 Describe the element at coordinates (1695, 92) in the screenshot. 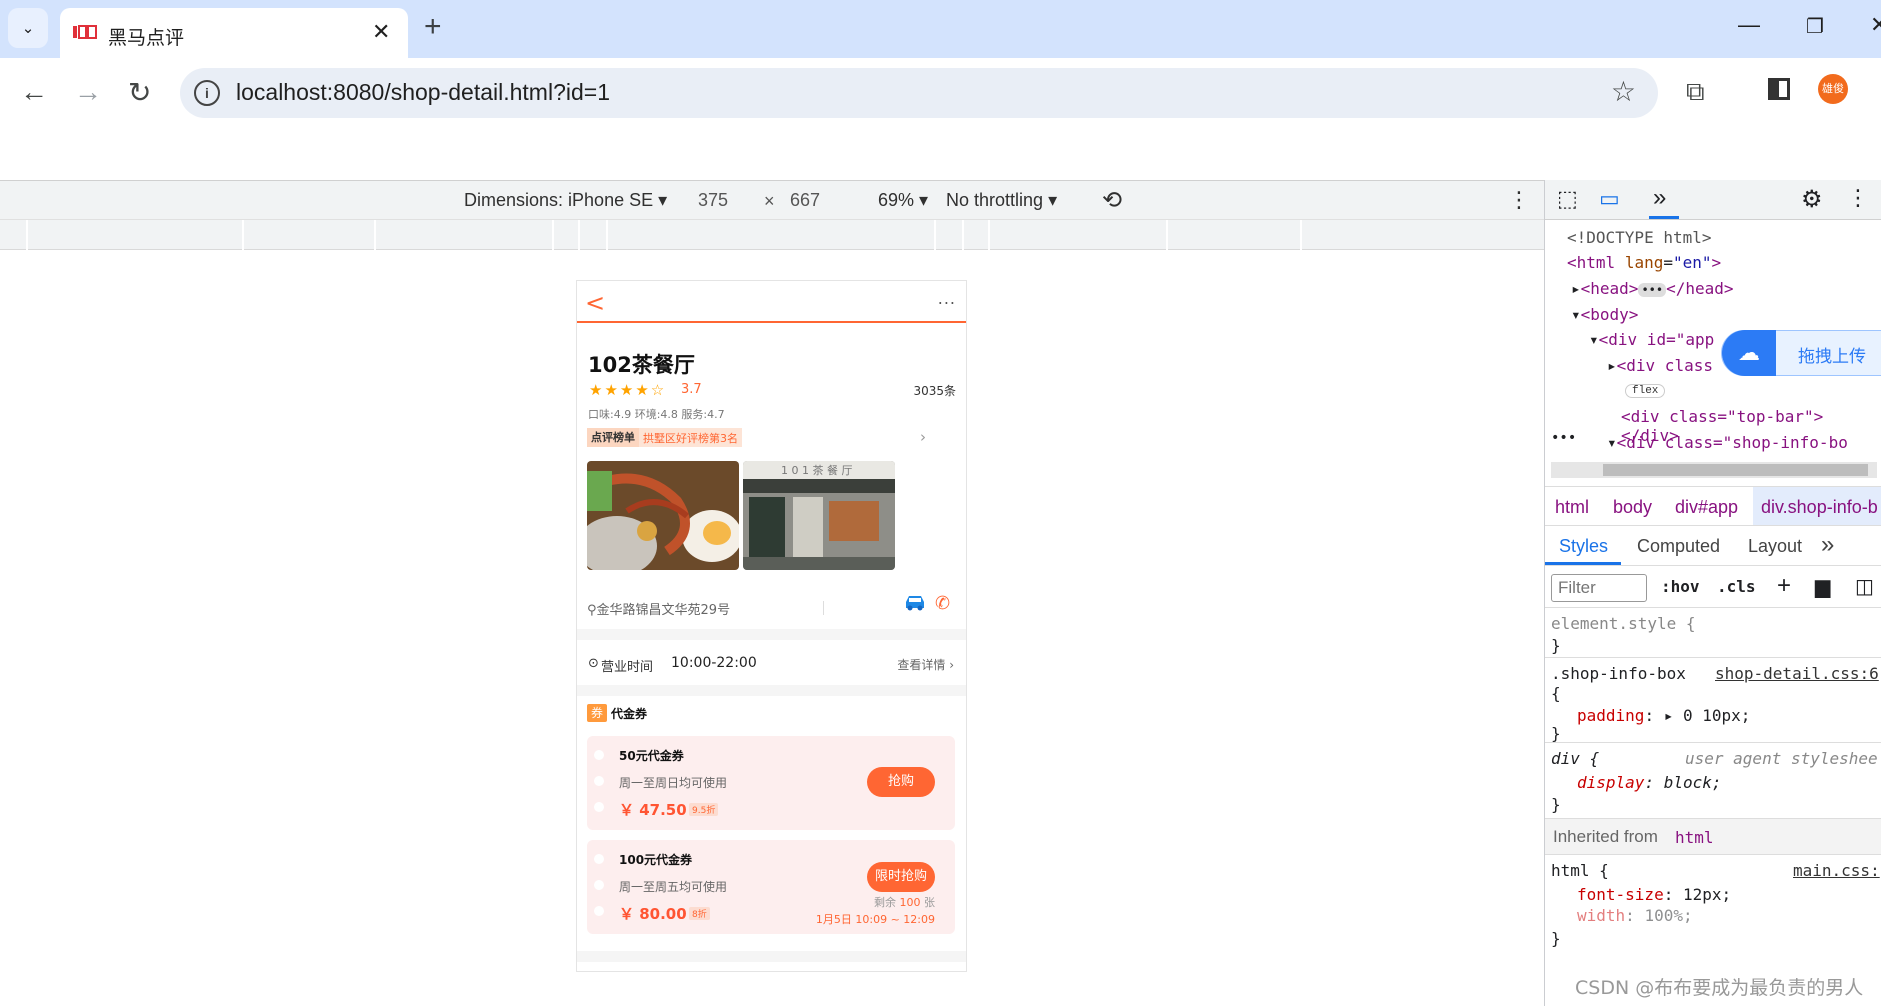

I see `extensions-icon: ⧉` at that location.